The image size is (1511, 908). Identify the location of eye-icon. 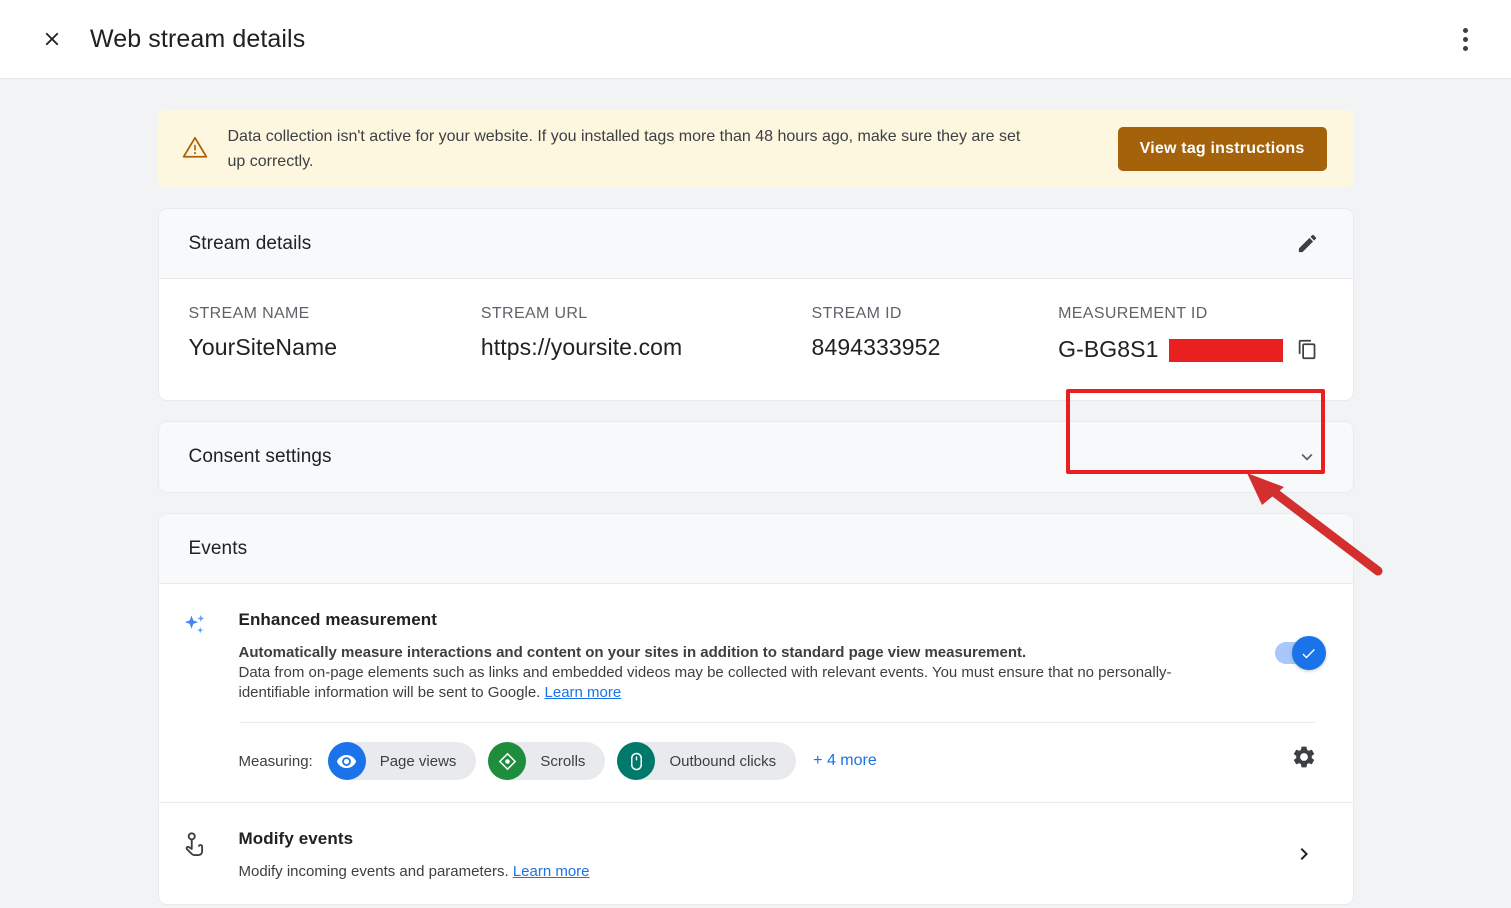
(346, 761).